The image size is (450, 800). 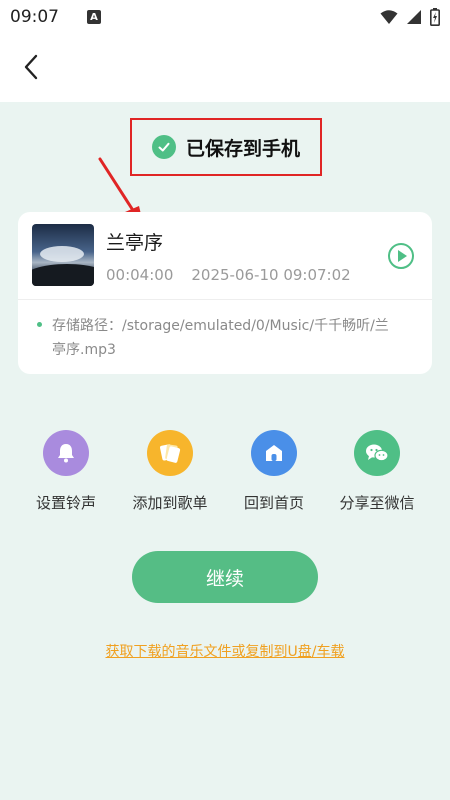 What do you see at coordinates (163, 147) in the screenshot?
I see `check-icon` at bounding box center [163, 147].